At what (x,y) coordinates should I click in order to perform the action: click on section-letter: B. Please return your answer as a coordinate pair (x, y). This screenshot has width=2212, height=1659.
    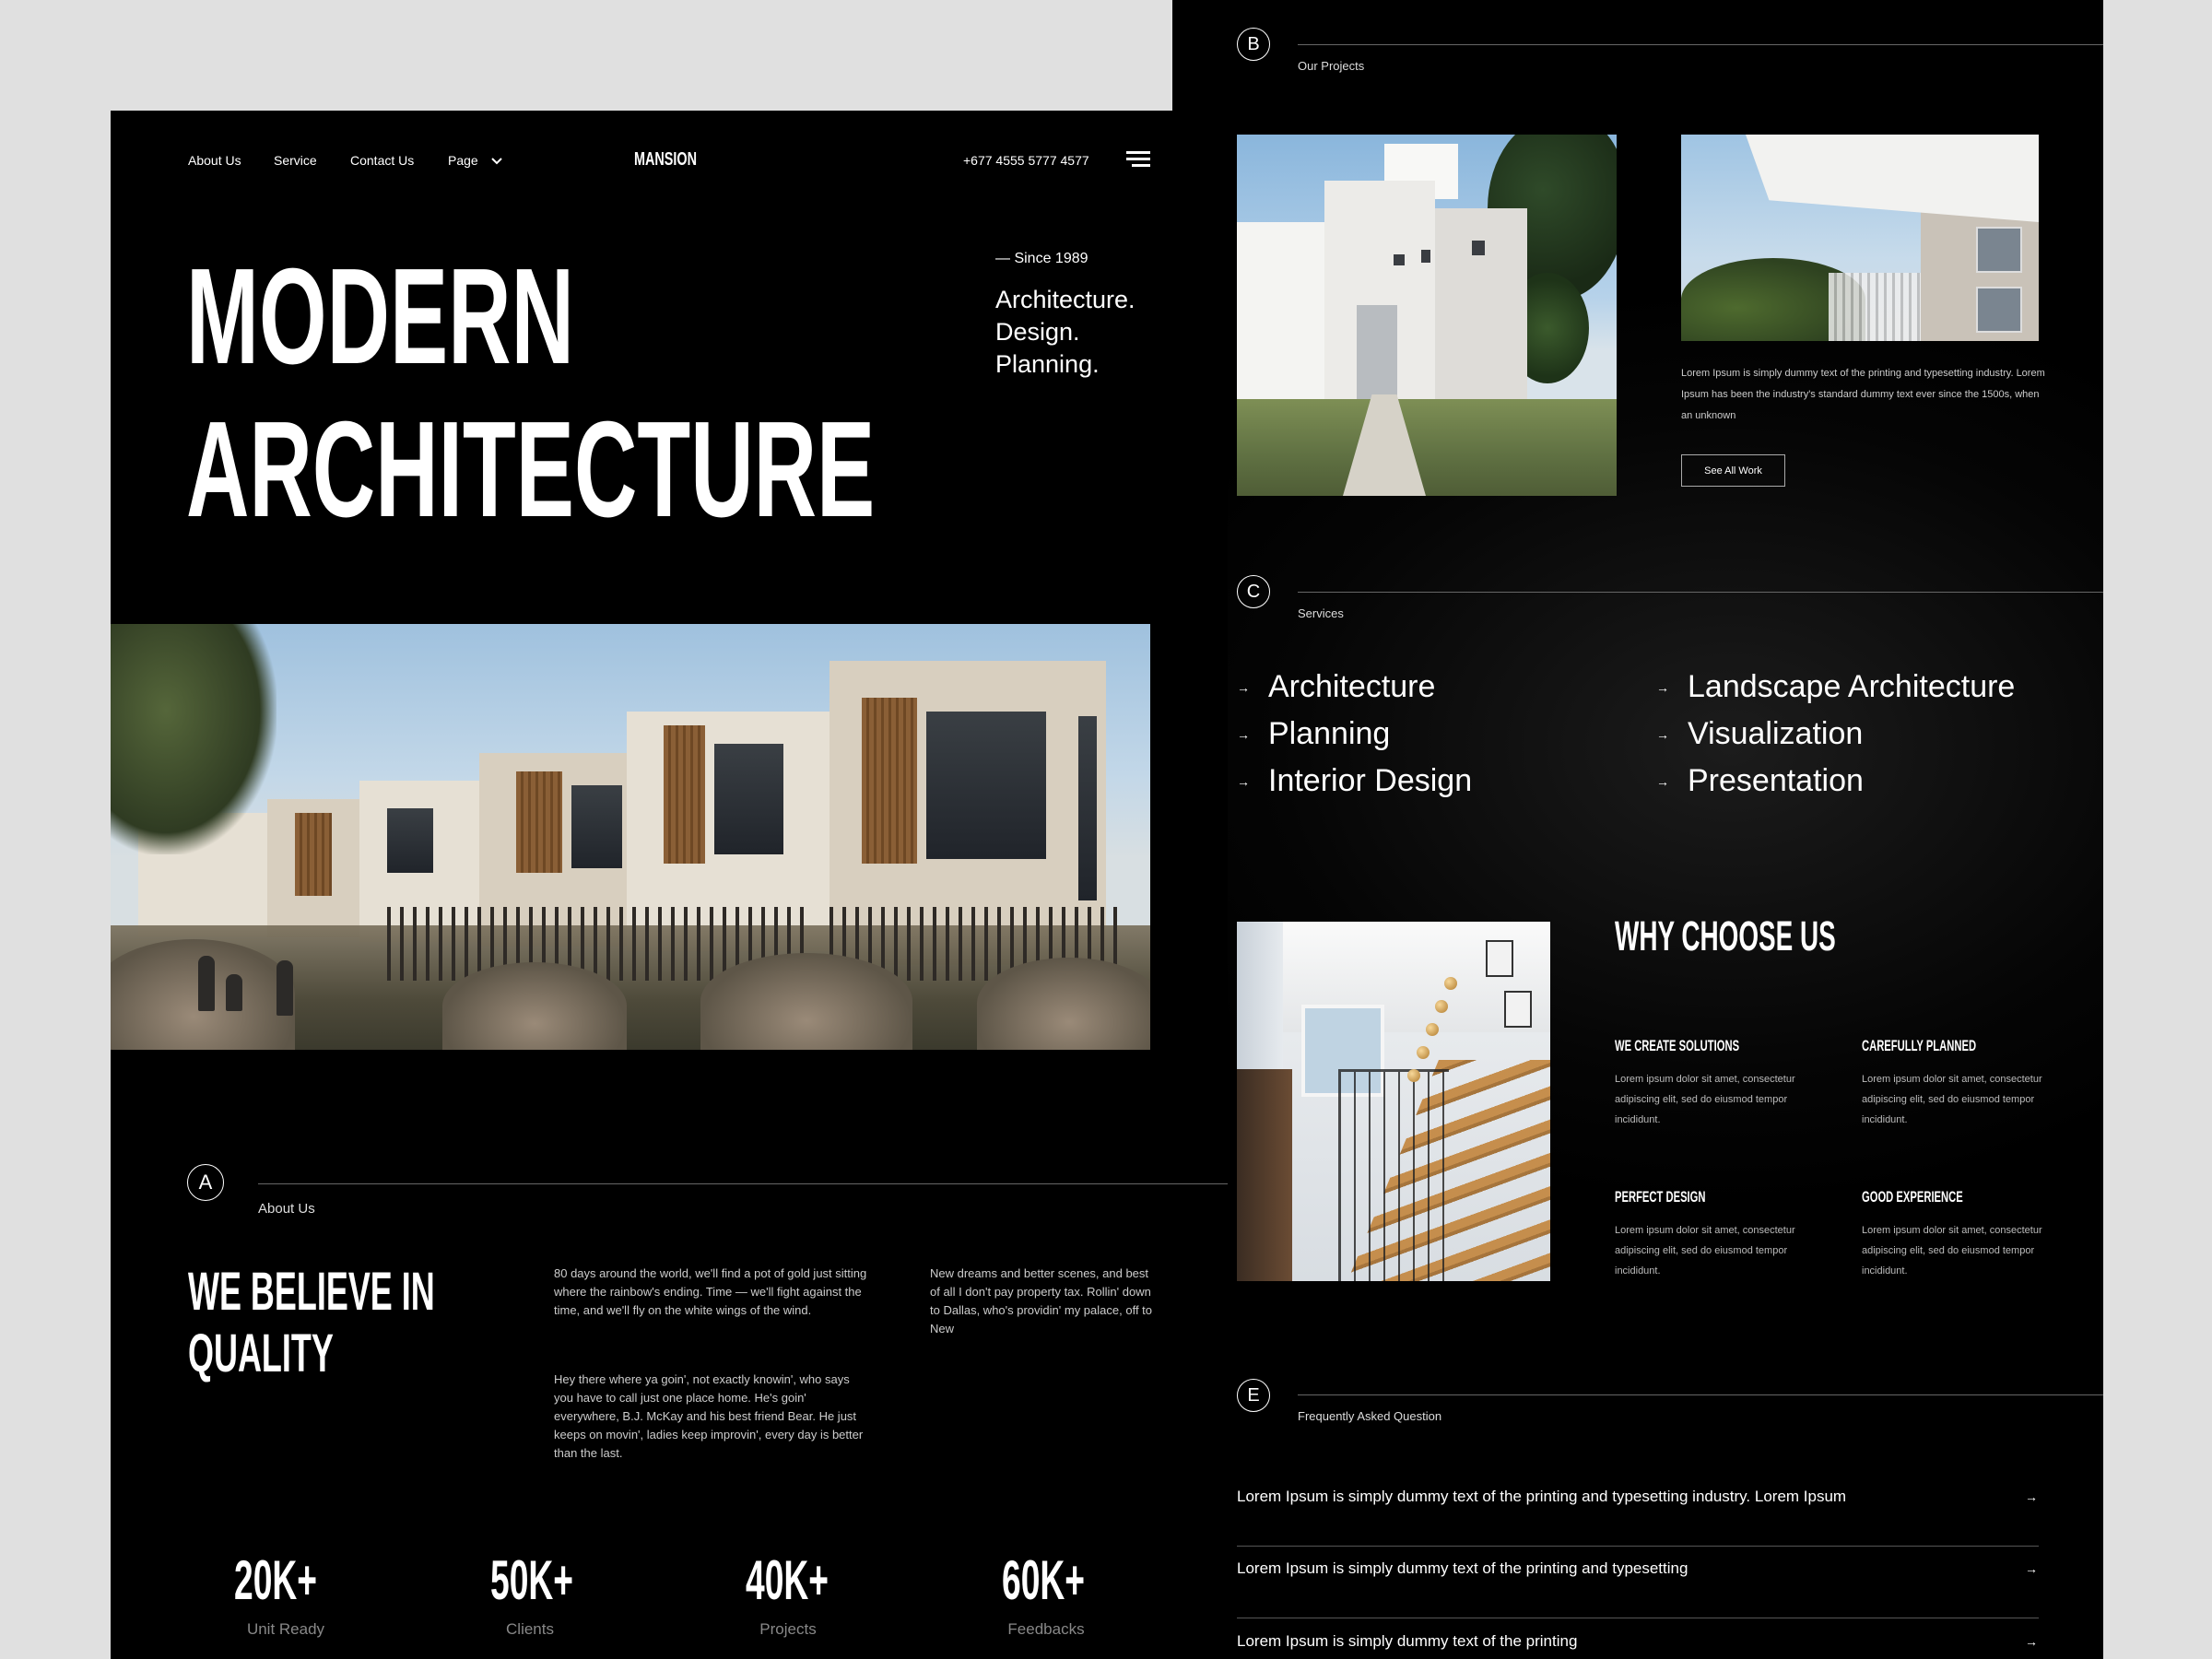
    Looking at the image, I should click on (1253, 43).